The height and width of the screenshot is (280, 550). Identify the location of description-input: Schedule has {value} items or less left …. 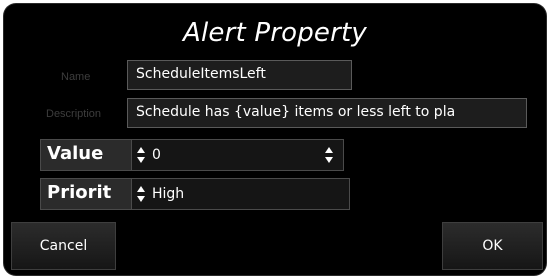
(327, 113).